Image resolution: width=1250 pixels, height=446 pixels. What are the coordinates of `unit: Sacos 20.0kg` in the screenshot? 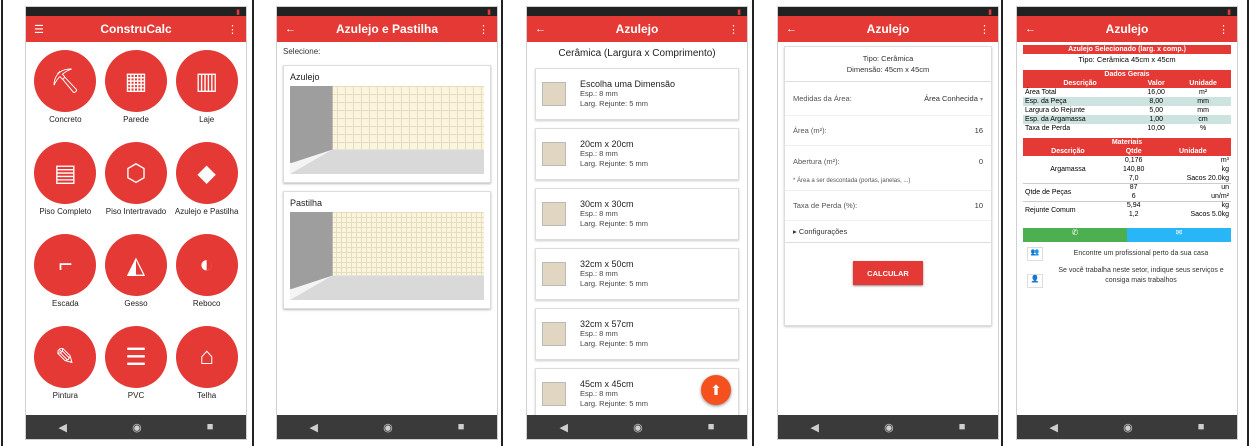 It's located at (1207, 178).